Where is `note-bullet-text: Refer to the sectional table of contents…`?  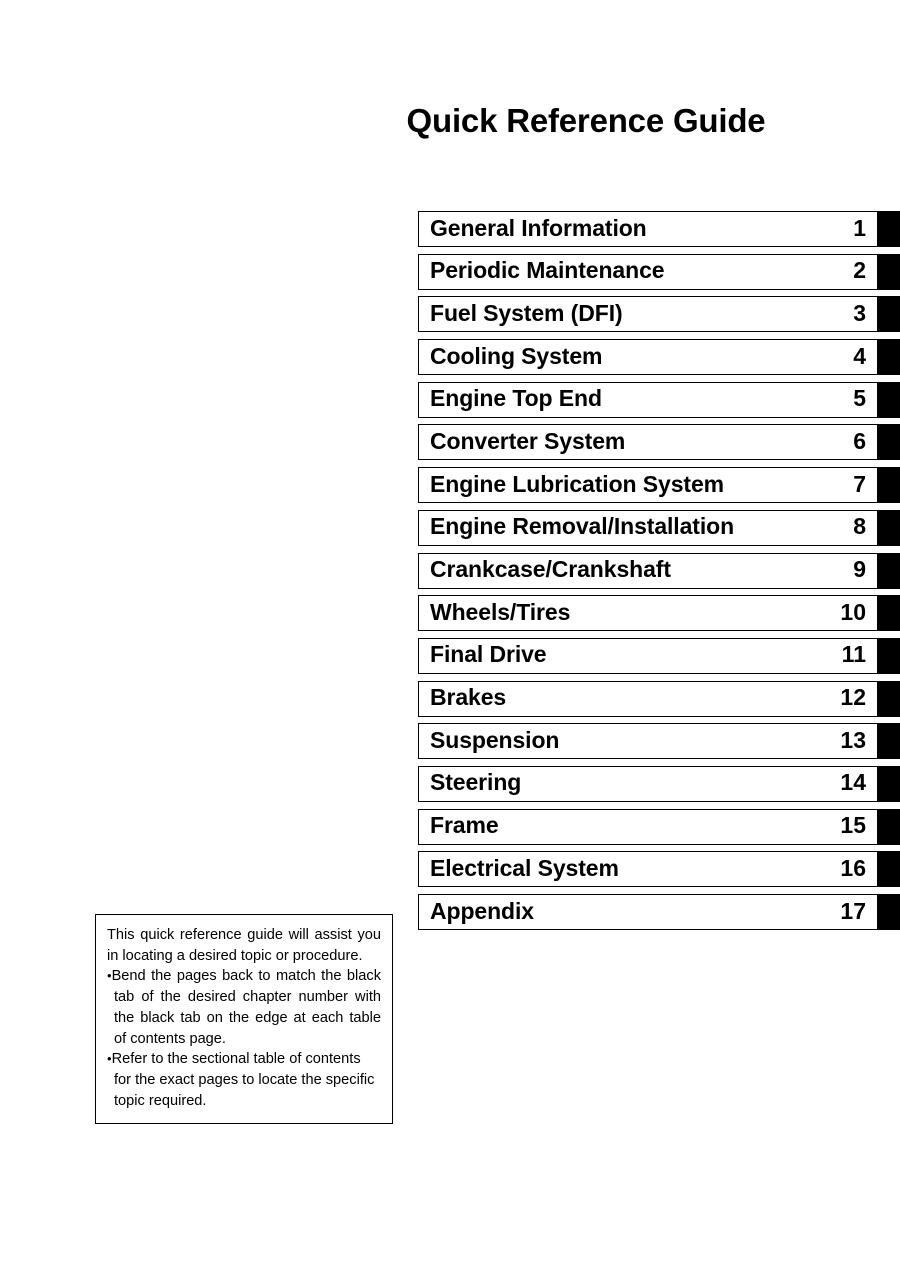 note-bullet-text: Refer to the sectional table of contents… is located at coordinates (243, 1080).